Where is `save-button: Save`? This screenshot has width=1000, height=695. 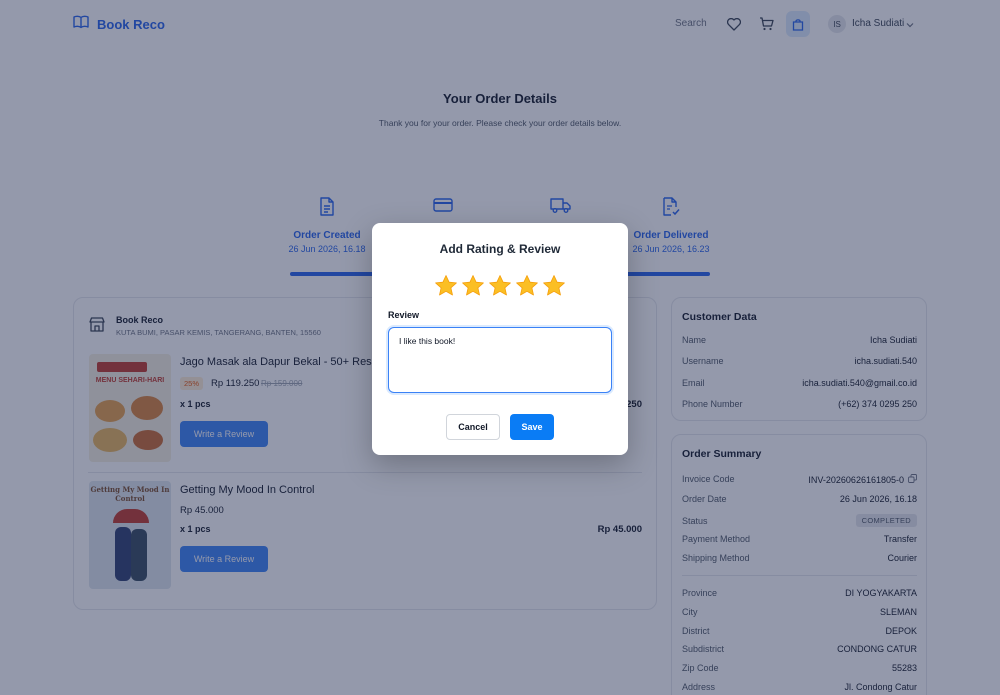
save-button: Save is located at coordinates (532, 427).